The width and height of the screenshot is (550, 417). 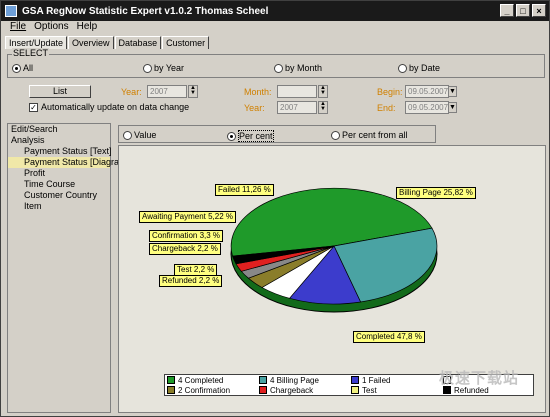 What do you see at coordinates (254, 108) in the screenshot?
I see `year2-label: Year:` at bounding box center [254, 108].